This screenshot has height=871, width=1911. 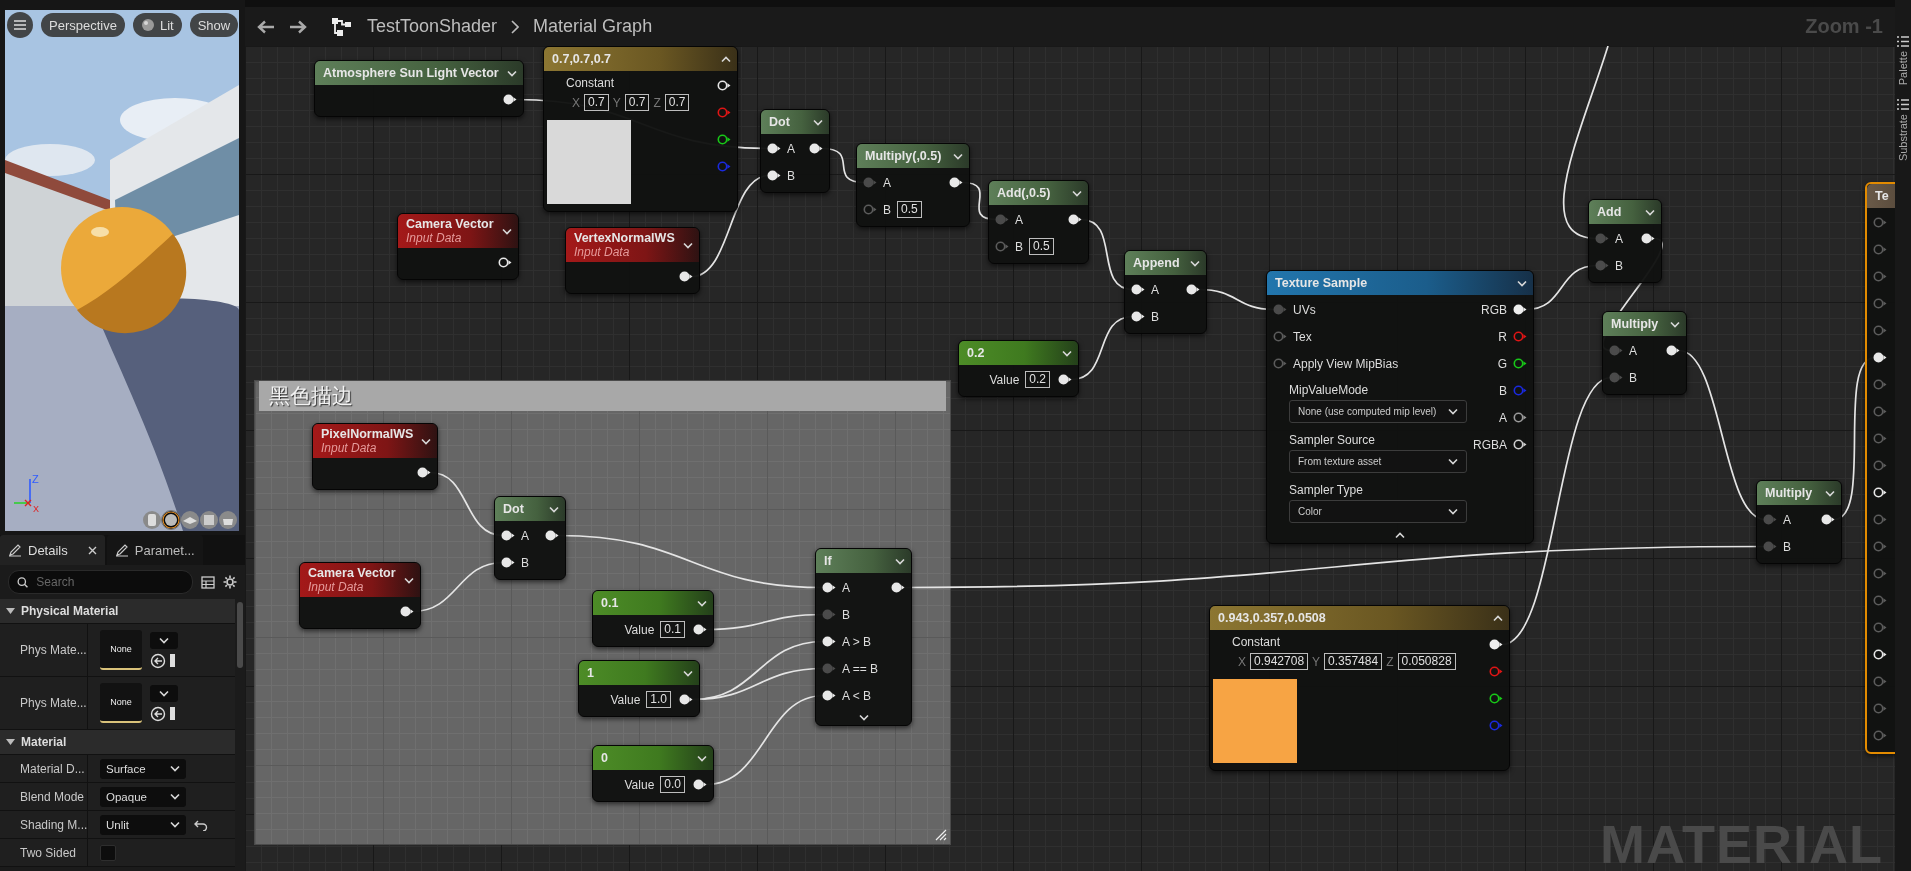 I want to click on graph-node: Texture Sample UVs Tex Apply View MipBias MipValueMode None (use computed mip level) Sampler Source From texture asset Sampler Type Color RGB R G B A RGBA, so click(x=1400, y=407).